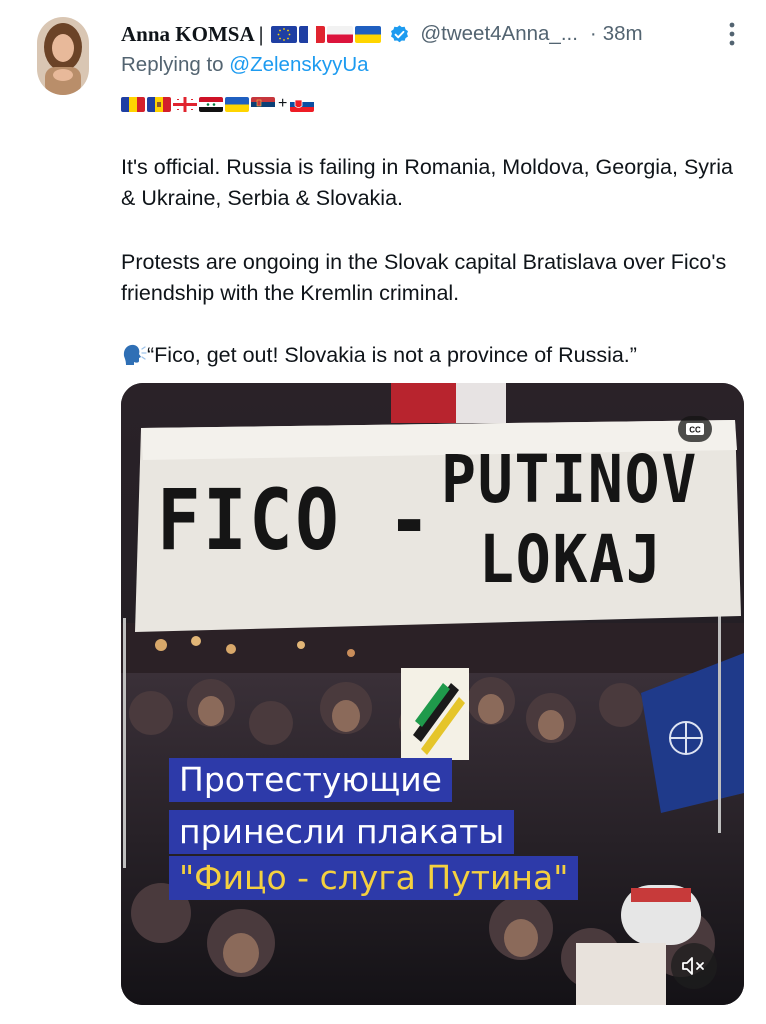 Image resolution: width=766 pixels, height=1024 pixels. I want to click on syria-flag-icon, so click(211, 104).